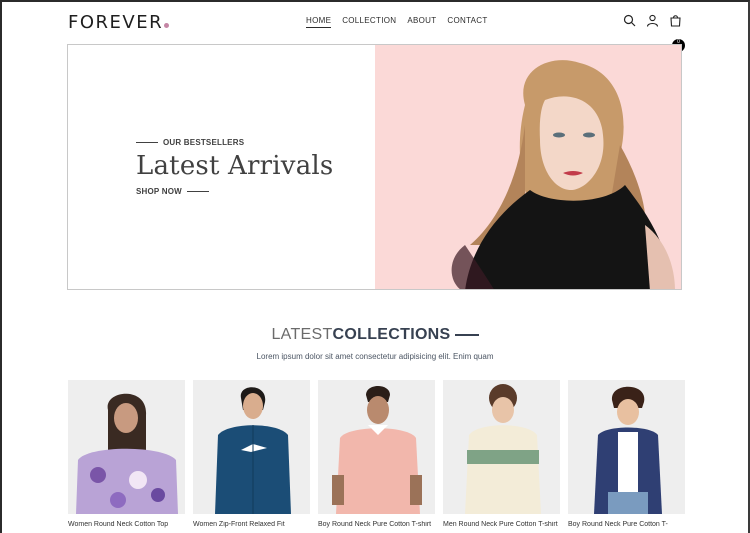  What do you see at coordinates (626, 524) in the screenshot?
I see `product-name: Boy Round Neck Pure Cotton T-` at bounding box center [626, 524].